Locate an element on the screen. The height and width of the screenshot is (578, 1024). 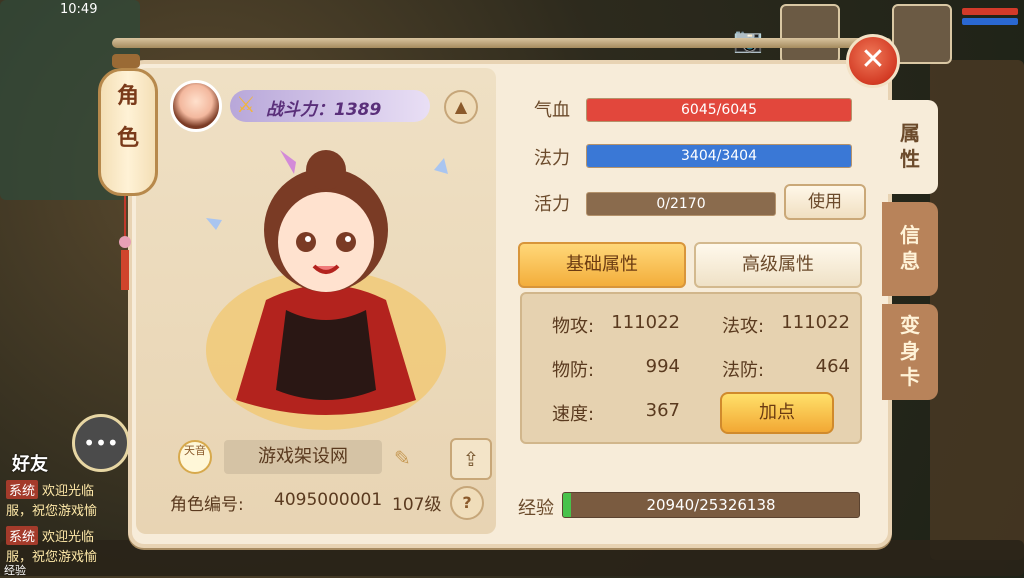
stat-value-speed: 367 is located at coordinates (662, 410).